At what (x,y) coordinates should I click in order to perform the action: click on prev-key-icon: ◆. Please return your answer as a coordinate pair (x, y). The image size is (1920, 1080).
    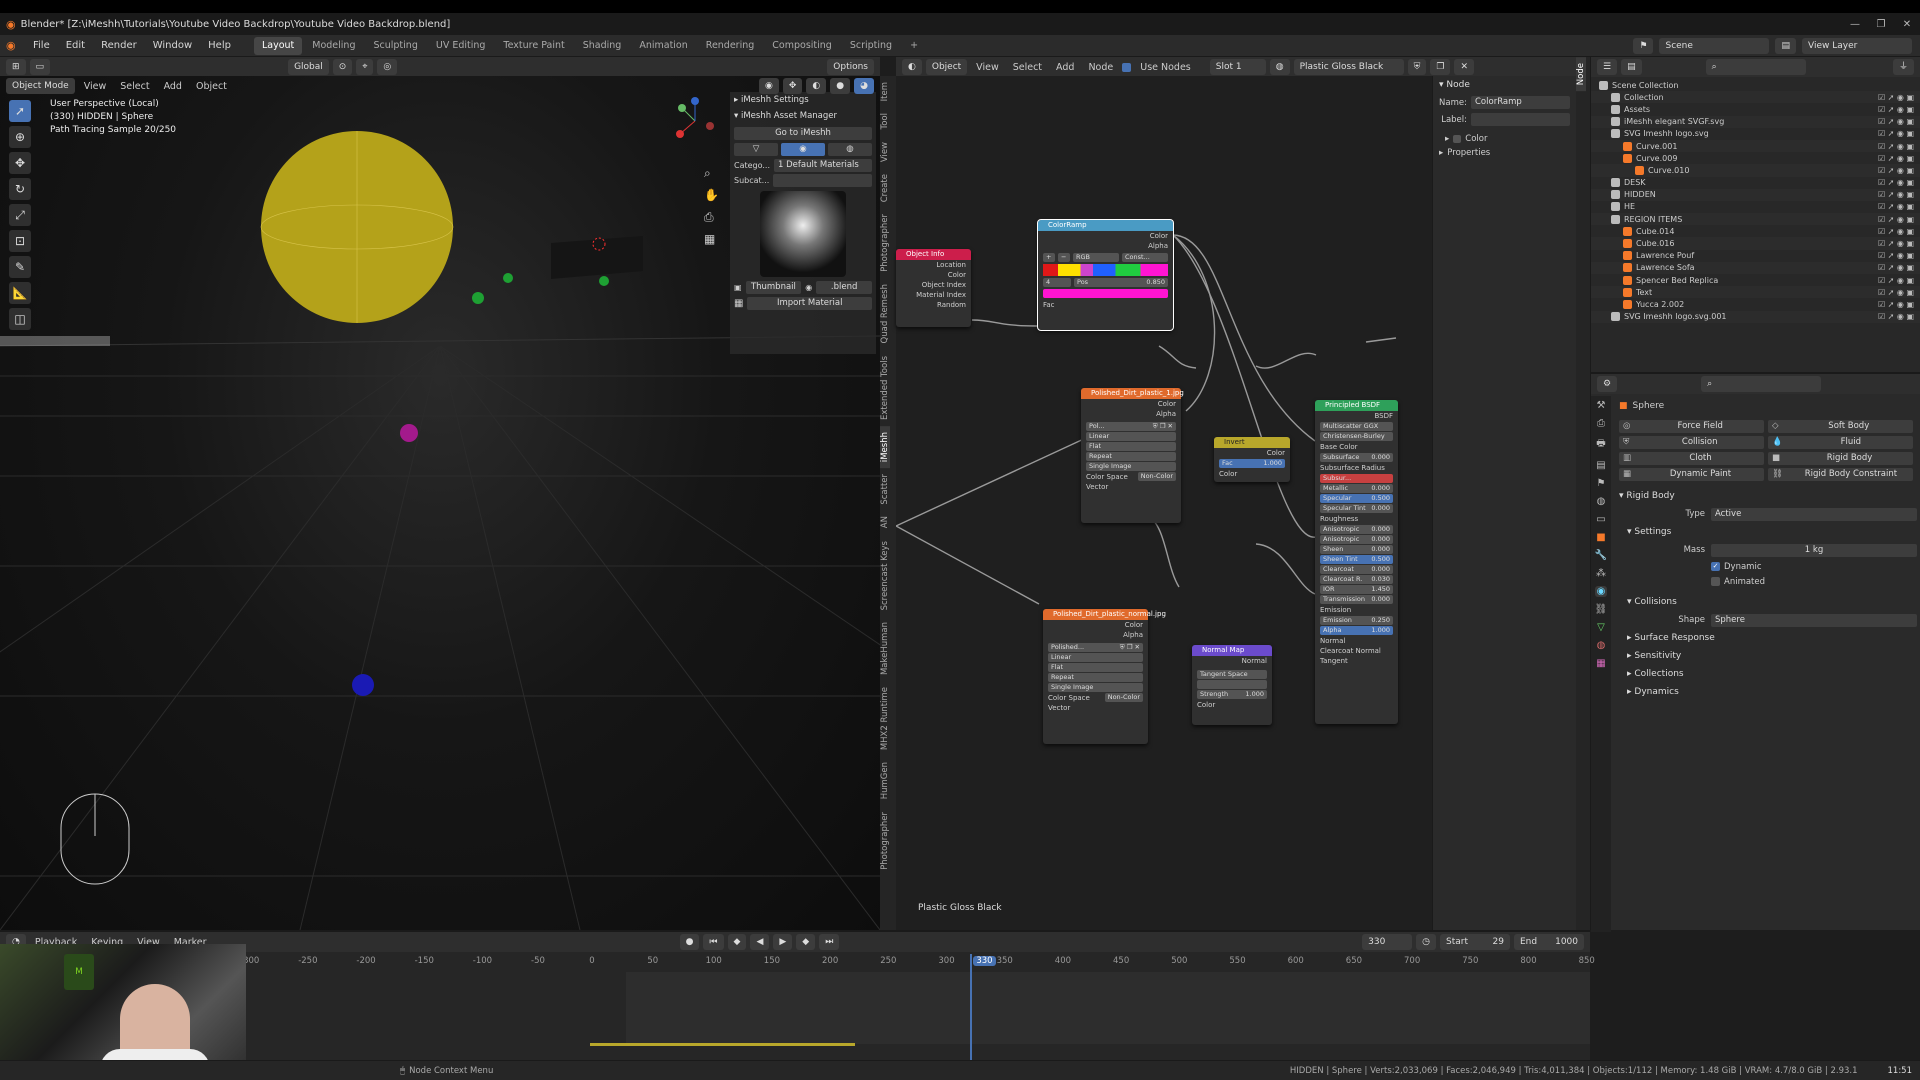
    Looking at the image, I should click on (737, 942).